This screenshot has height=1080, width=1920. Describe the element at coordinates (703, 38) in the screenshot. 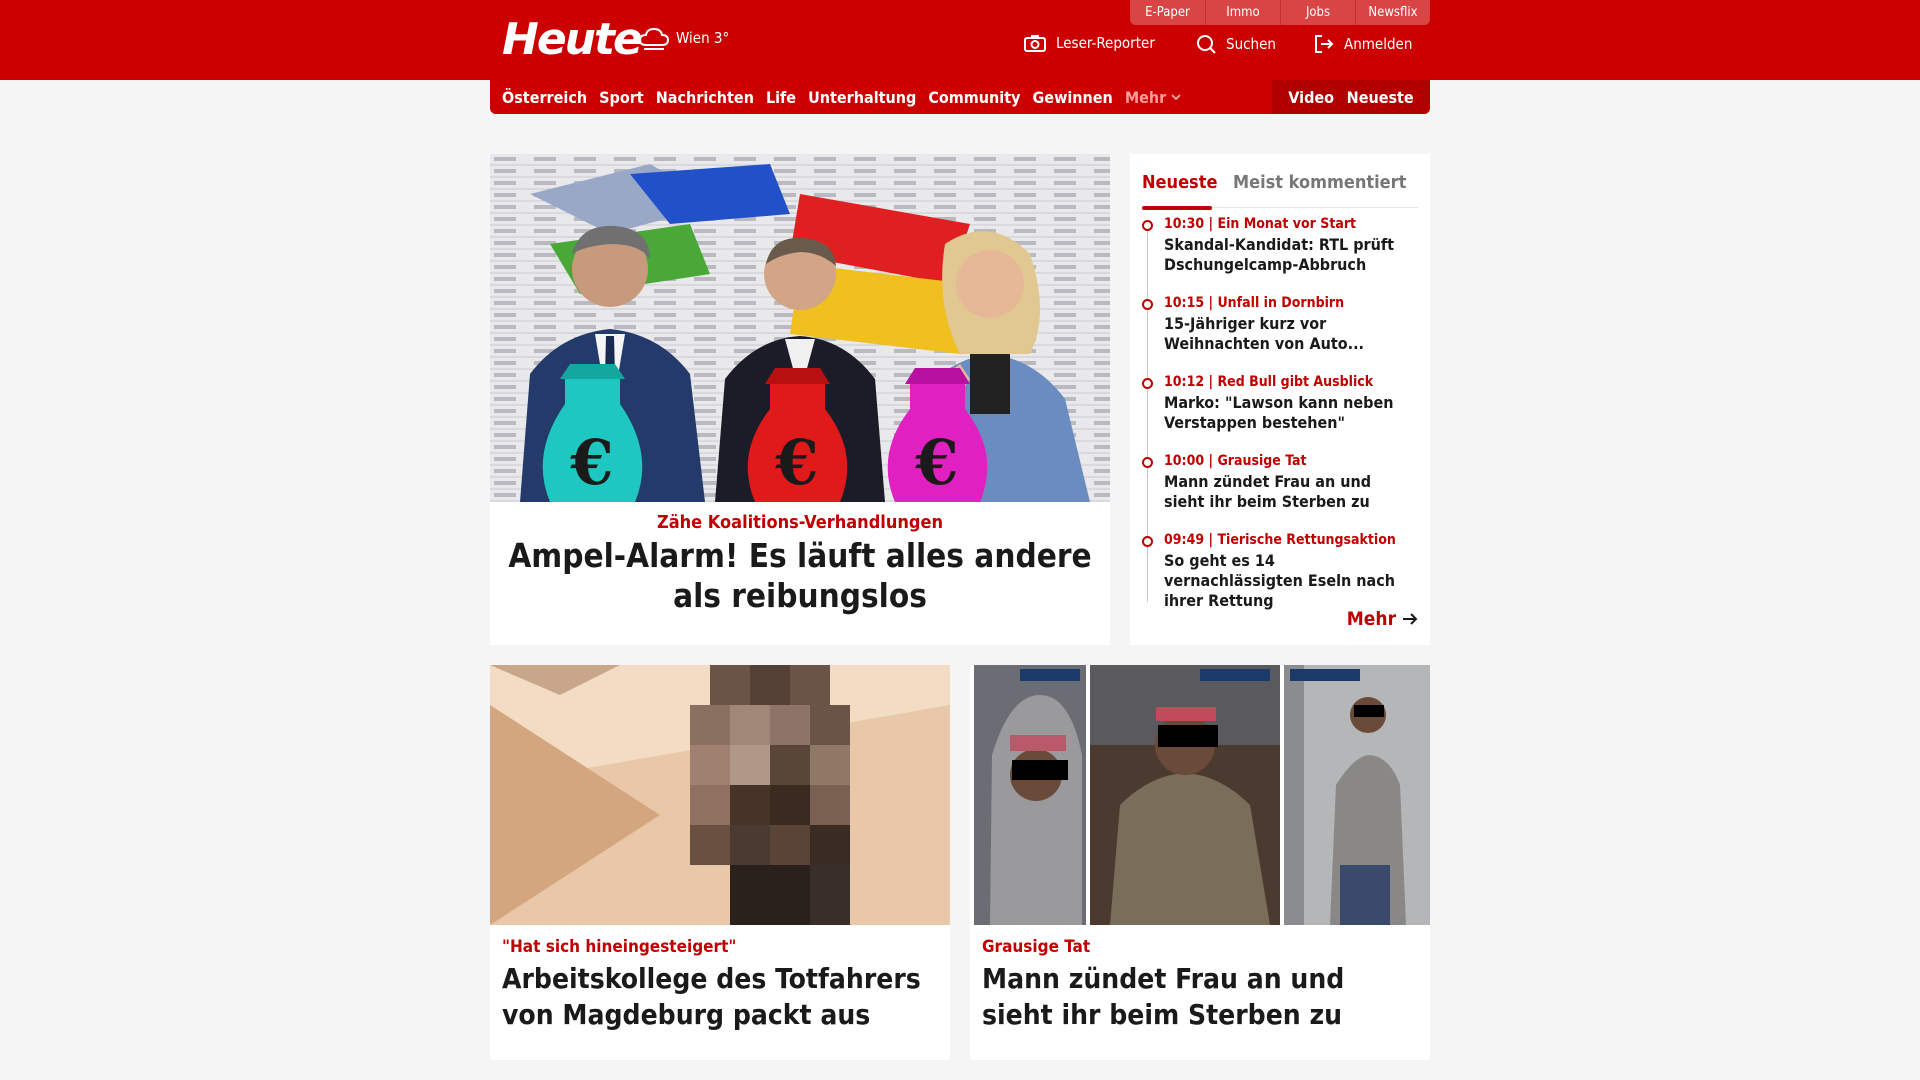

I see `weather-text: Wien 3°` at that location.